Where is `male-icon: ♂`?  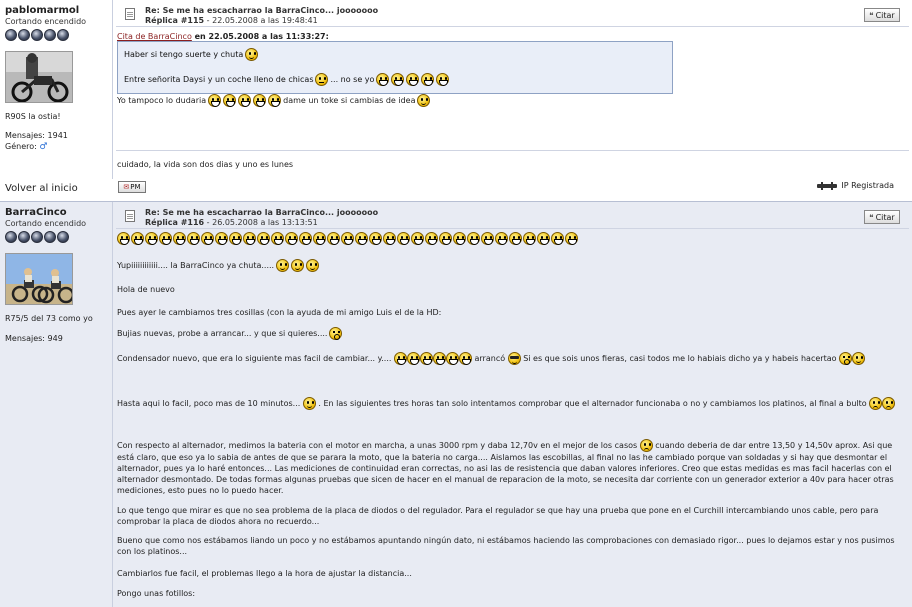 male-icon: ♂ is located at coordinates (43, 147).